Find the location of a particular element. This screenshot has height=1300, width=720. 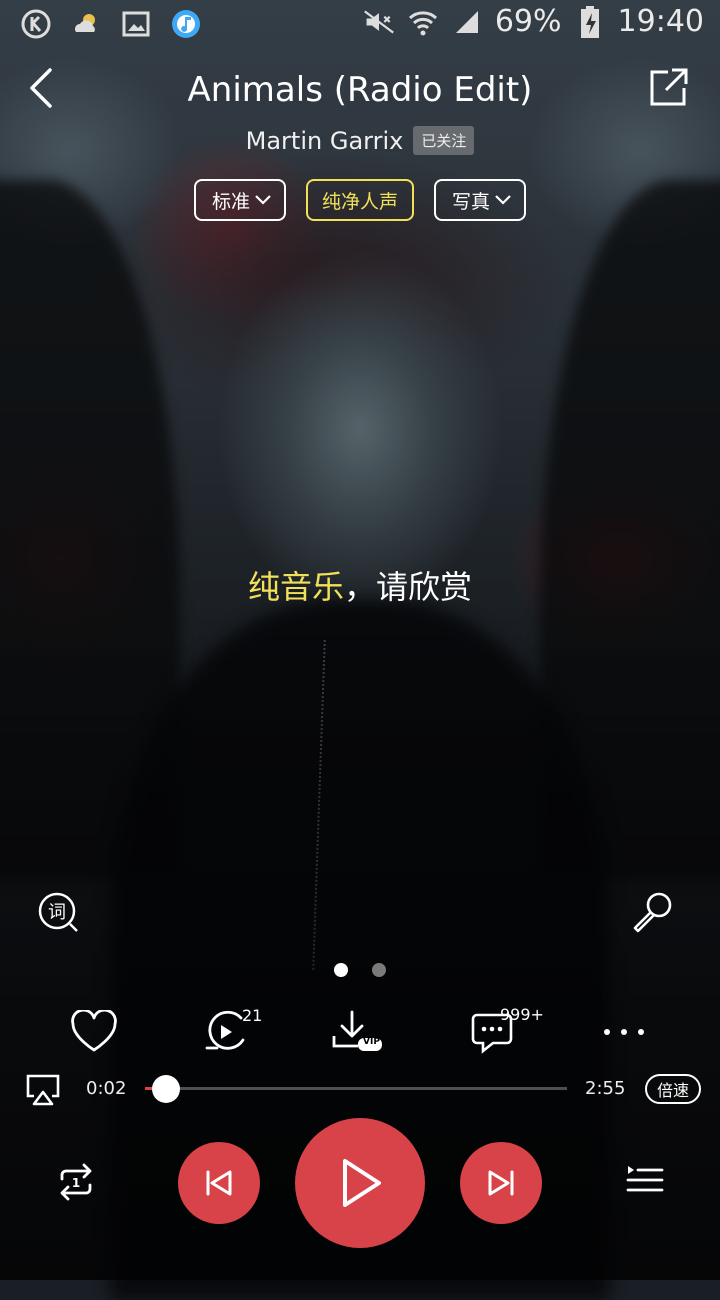

video-button: 21 is located at coordinates (229, 1032).